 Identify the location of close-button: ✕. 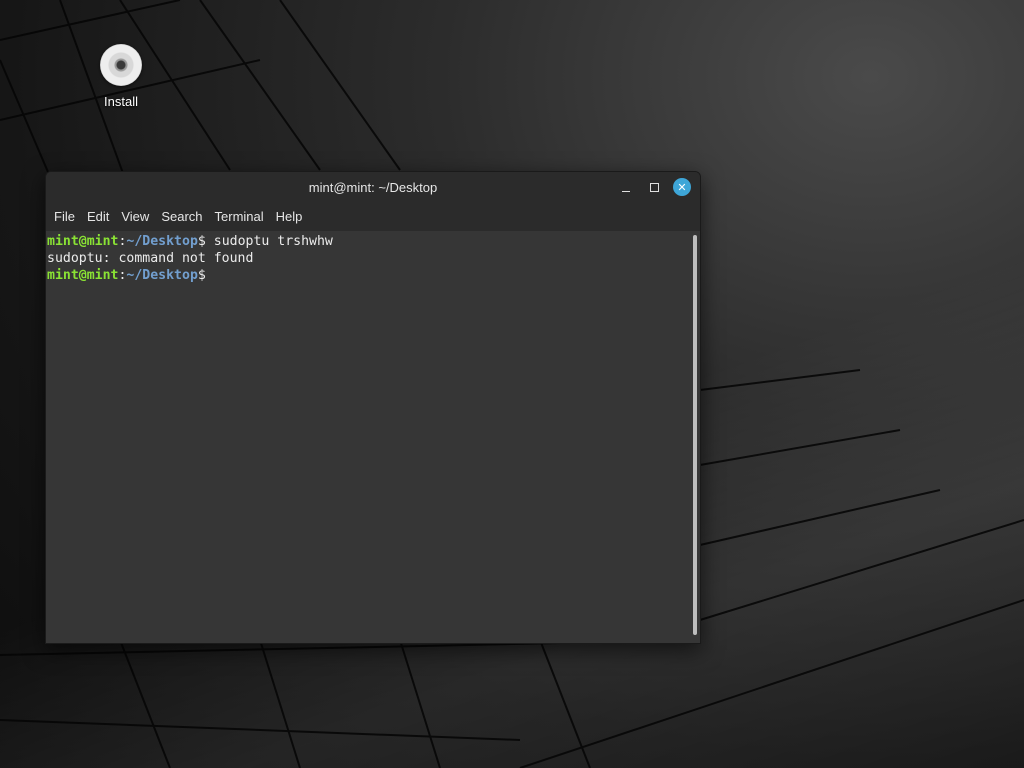
(682, 187).